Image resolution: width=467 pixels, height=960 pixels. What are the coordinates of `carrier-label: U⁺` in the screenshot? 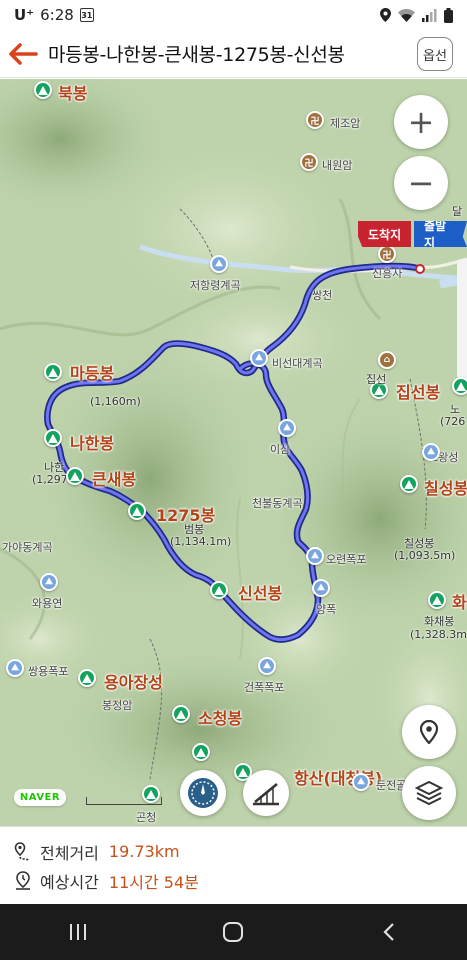 It's located at (24, 15).